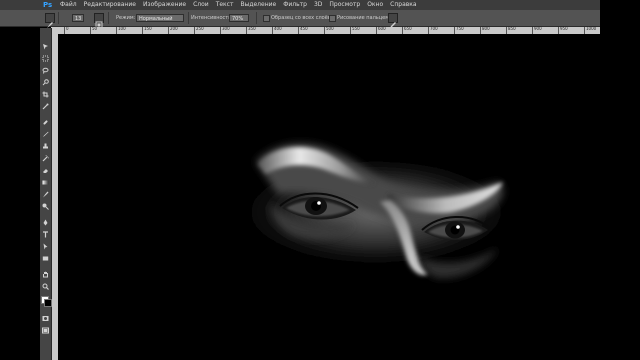 Image resolution: width=640 pixels, height=360 pixels. What do you see at coordinates (121, 30) in the screenshot?
I see `ruler-tick: 100` at bounding box center [121, 30].